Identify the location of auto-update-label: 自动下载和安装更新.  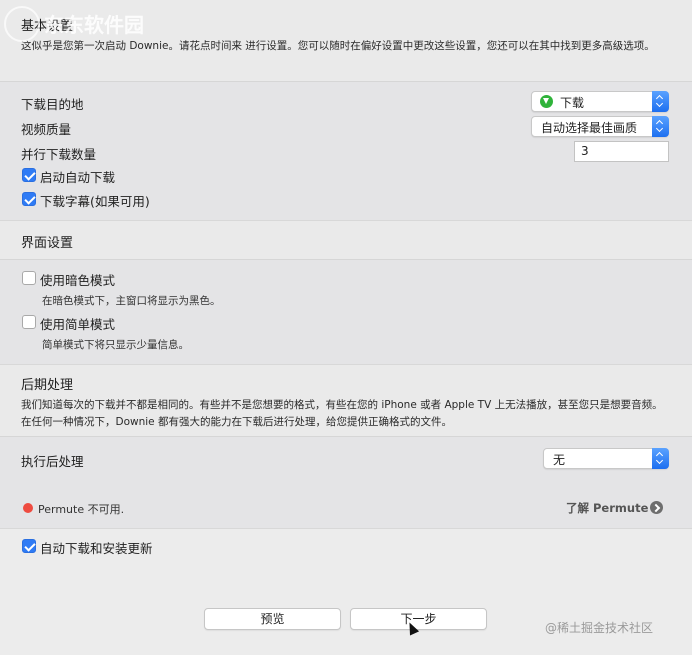
(96, 548).